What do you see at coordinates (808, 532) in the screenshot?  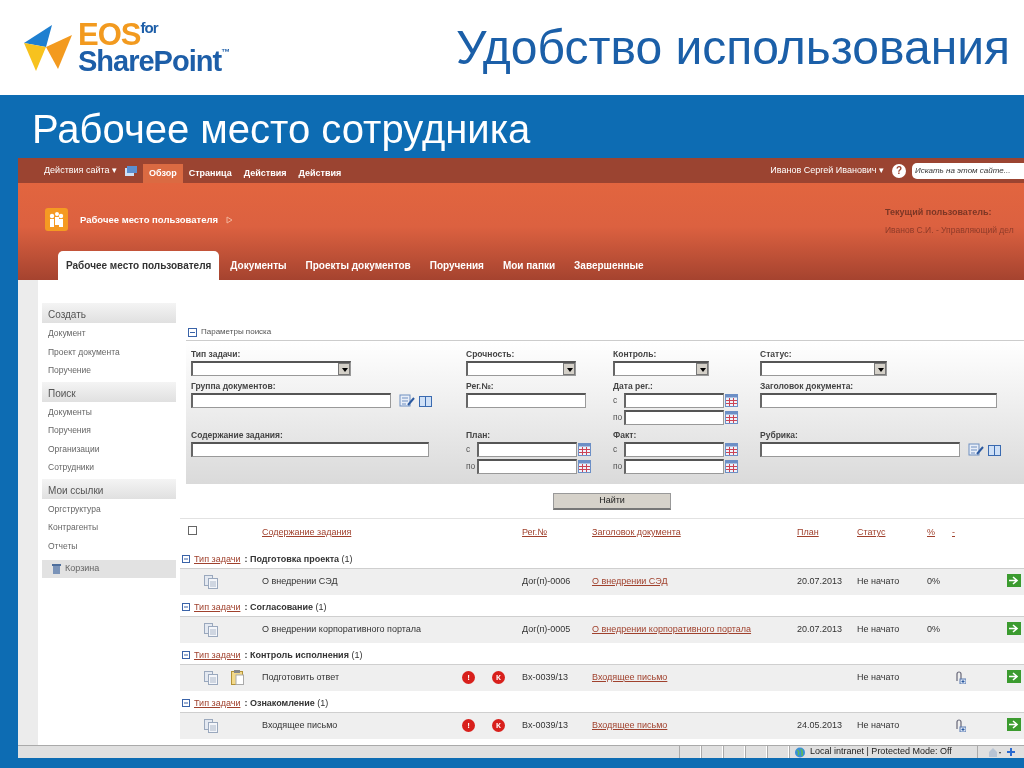 I see `column-header-link: План` at bounding box center [808, 532].